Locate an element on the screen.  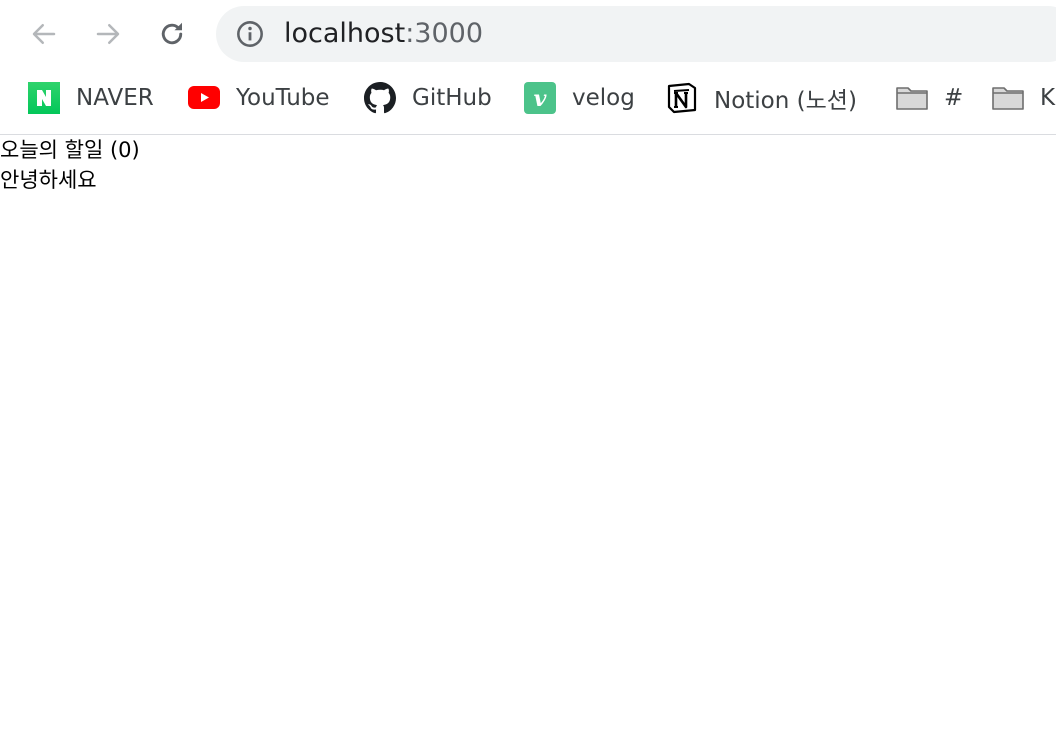
bookmark-velog: v velog is located at coordinates (579, 98).